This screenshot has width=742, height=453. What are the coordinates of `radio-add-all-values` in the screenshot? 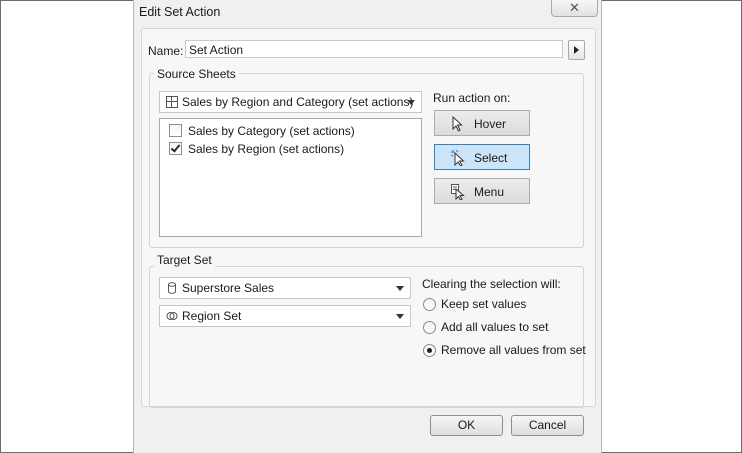 It's located at (429, 327).